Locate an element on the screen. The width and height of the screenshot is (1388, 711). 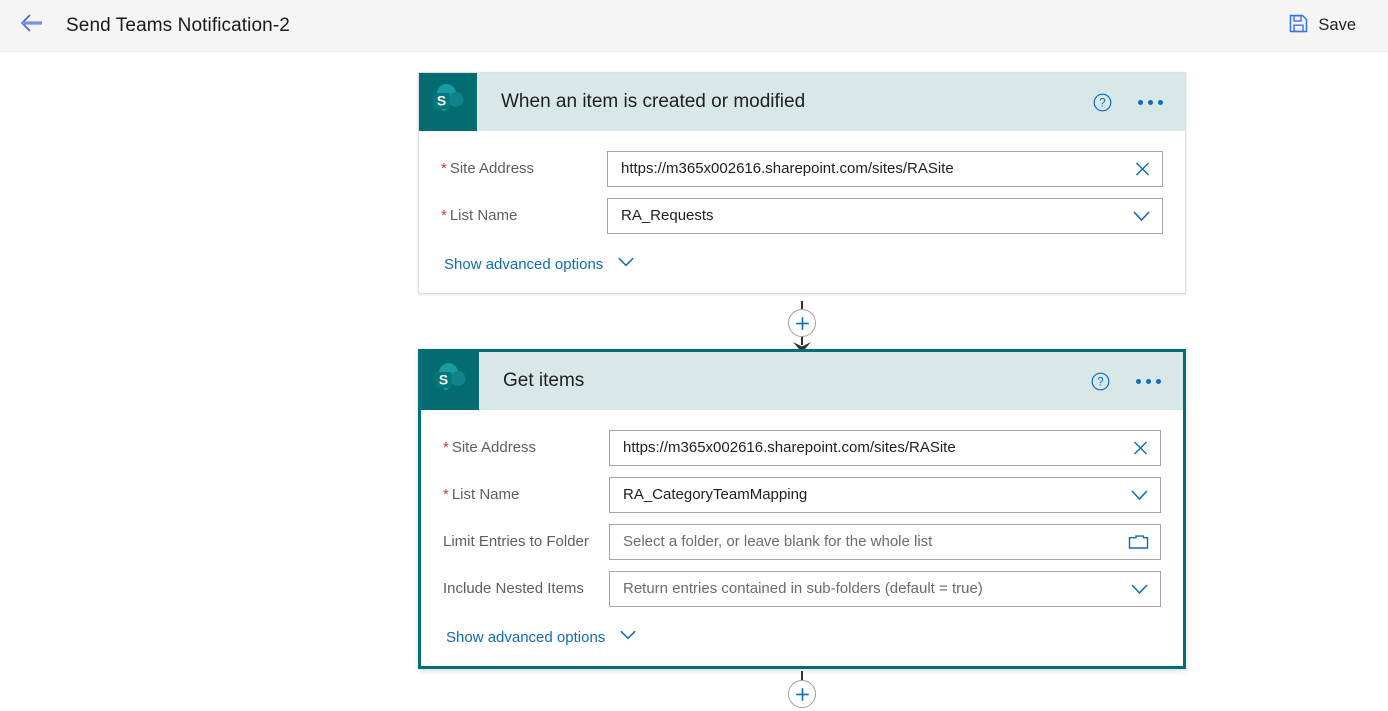
show-advanced-options-get-items: Show advanced options is located at coordinates (529, 637).